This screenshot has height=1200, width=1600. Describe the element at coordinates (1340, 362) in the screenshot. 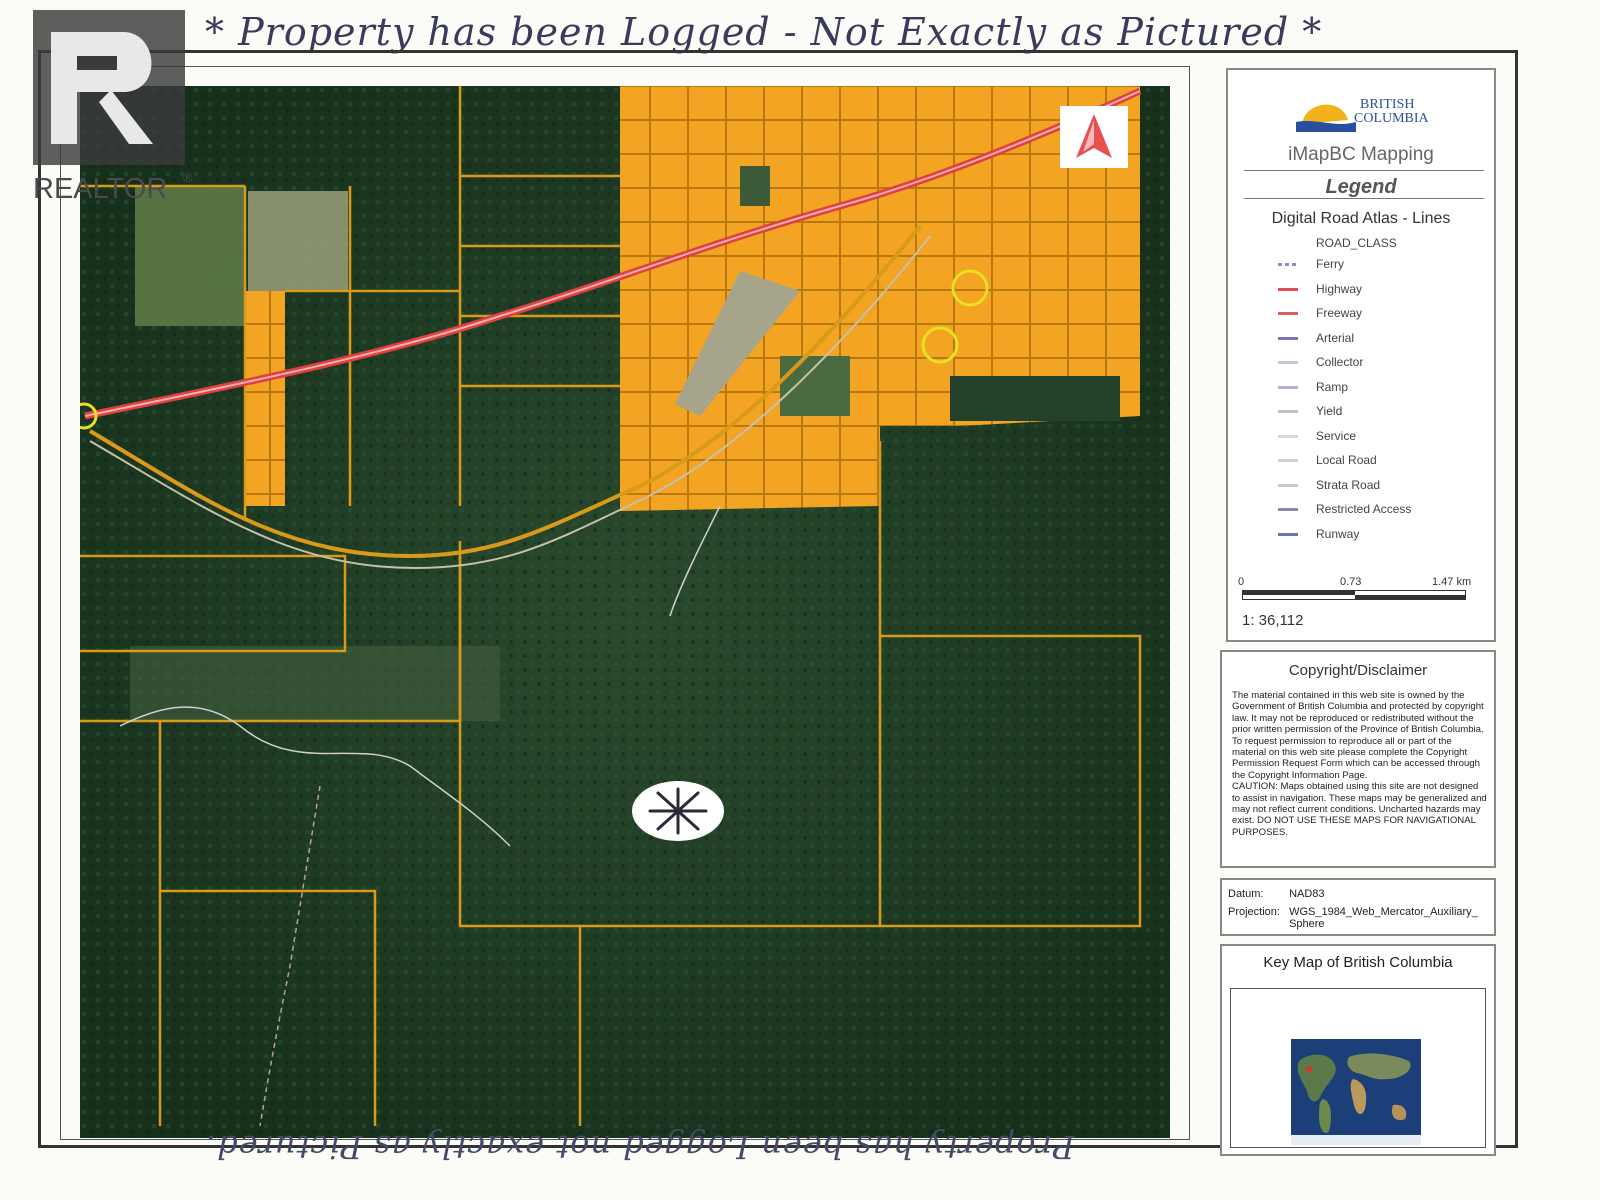

I see `legend-label: Collector` at that location.